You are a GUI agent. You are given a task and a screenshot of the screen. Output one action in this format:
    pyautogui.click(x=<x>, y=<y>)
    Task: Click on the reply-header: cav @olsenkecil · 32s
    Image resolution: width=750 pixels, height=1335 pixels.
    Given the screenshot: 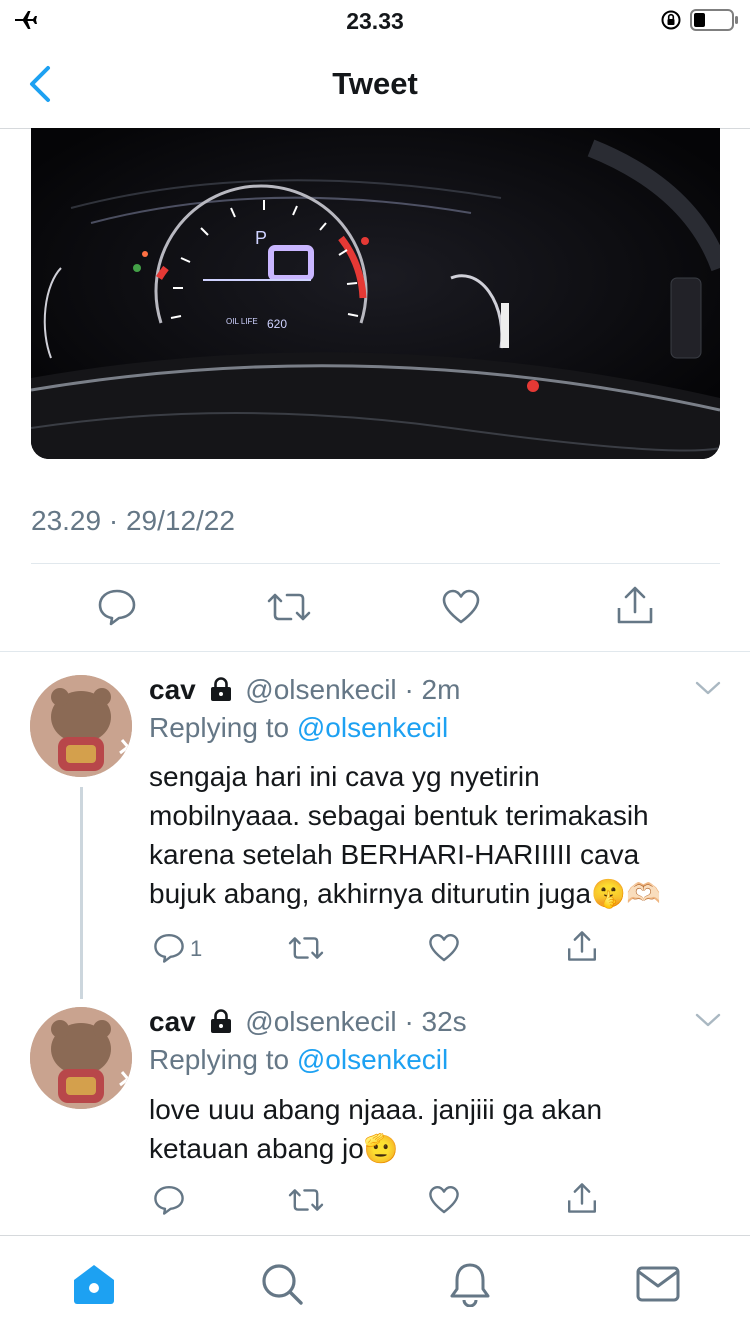 What is the action you would take?
    pyautogui.click(x=308, y=1022)
    